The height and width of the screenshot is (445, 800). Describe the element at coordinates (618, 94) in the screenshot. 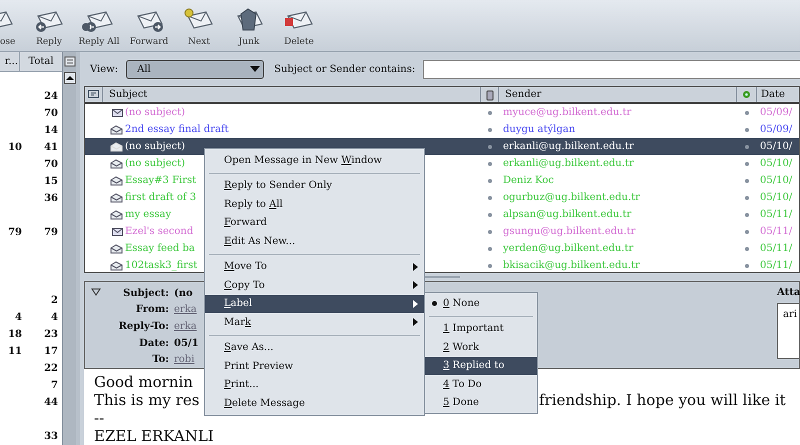

I see `column-header: Sender` at that location.